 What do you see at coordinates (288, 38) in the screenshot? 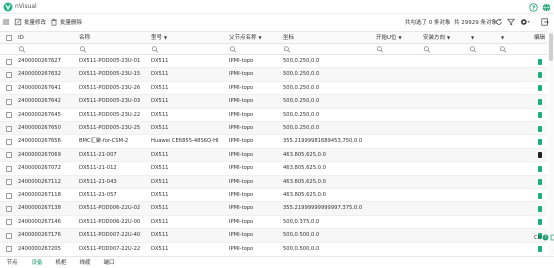
I see `column-header-coord: 坐标` at bounding box center [288, 38].